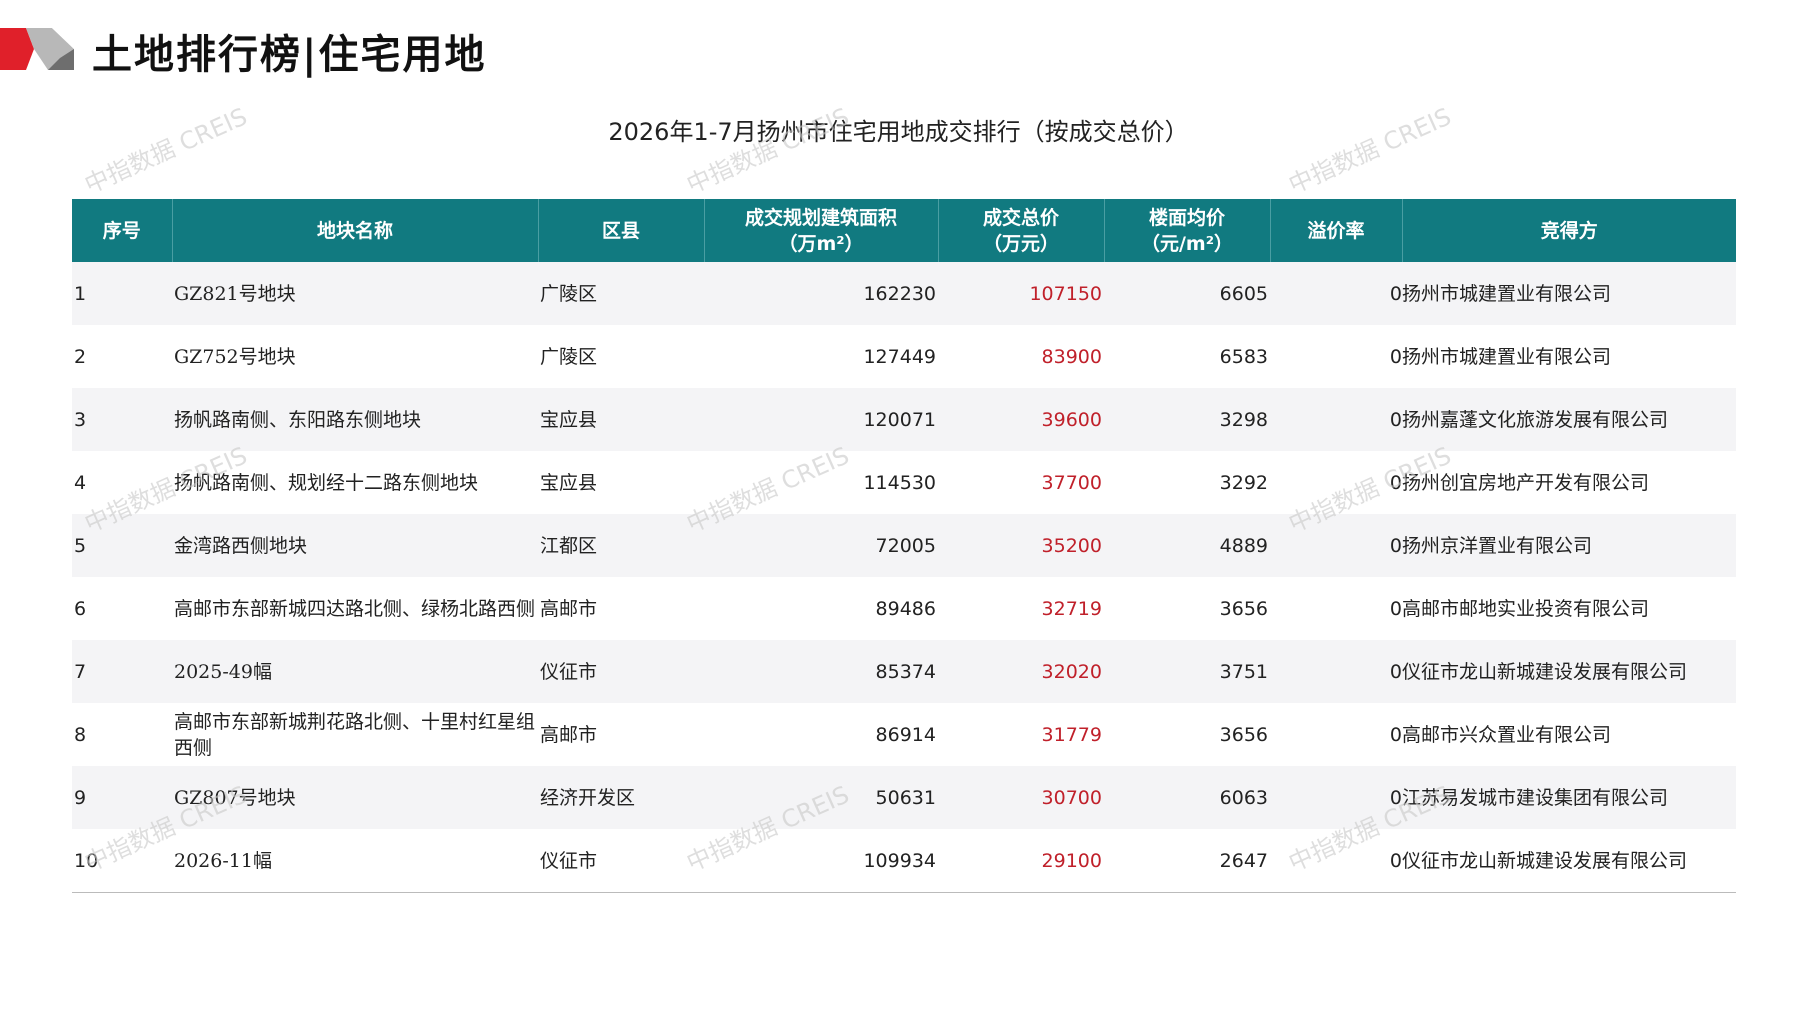 Image resolution: width=1797 pixels, height=1010 pixels. Describe the element at coordinates (1021, 861) in the screenshot. I see `total-price-cell: 29100` at that location.